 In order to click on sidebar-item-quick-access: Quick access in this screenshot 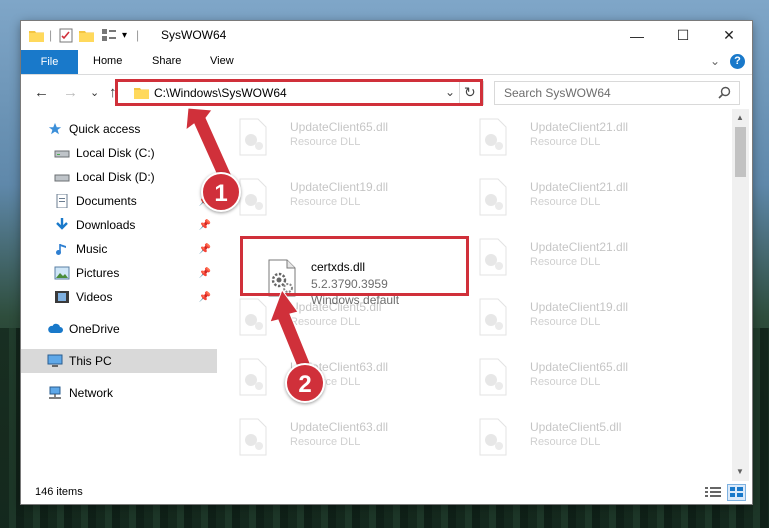, I will do `click(119, 129)`.